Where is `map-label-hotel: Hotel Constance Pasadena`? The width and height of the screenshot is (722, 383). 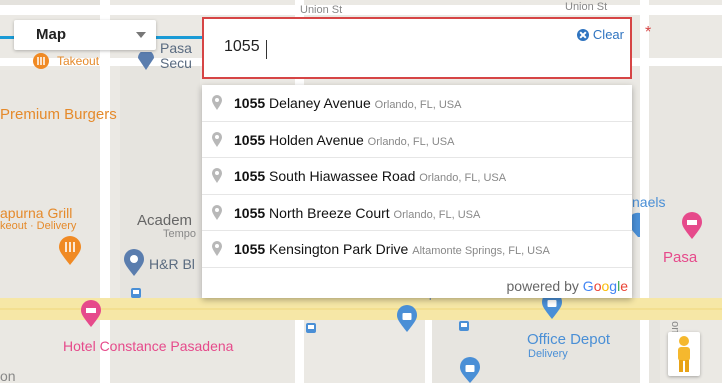
map-label-hotel: Hotel Constance Pasadena is located at coordinates (148, 346).